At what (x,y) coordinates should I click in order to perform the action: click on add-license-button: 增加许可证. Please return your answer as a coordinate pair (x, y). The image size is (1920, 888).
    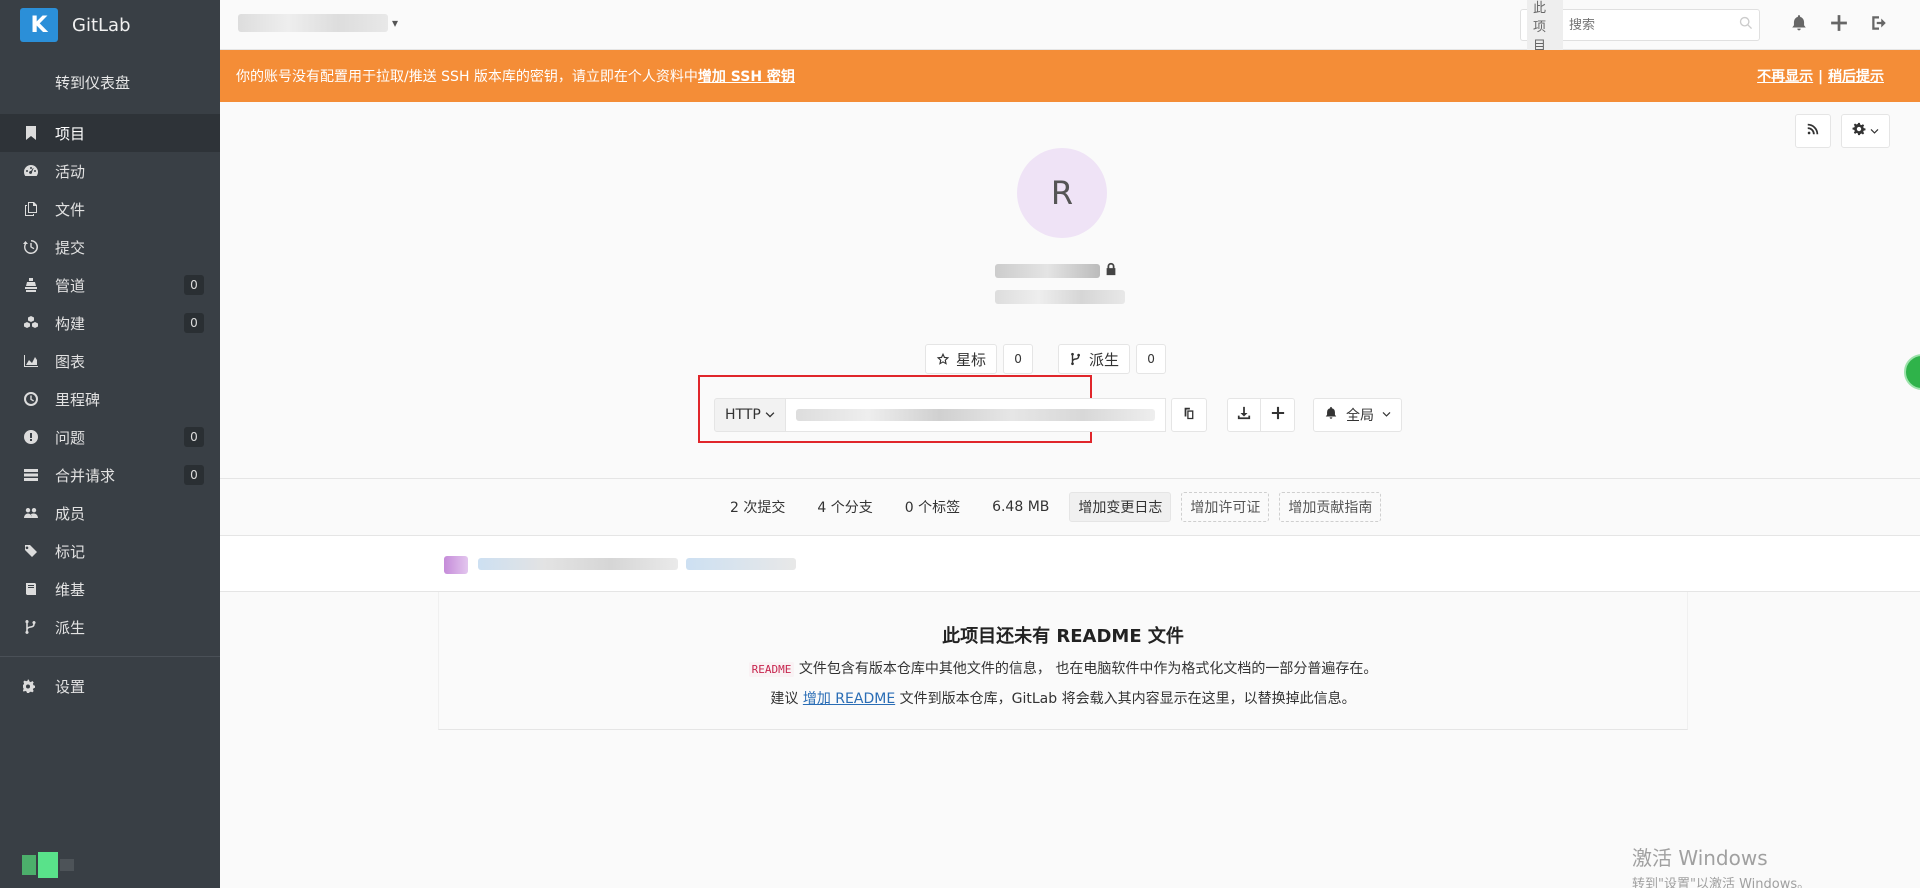
    Looking at the image, I should click on (1225, 507).